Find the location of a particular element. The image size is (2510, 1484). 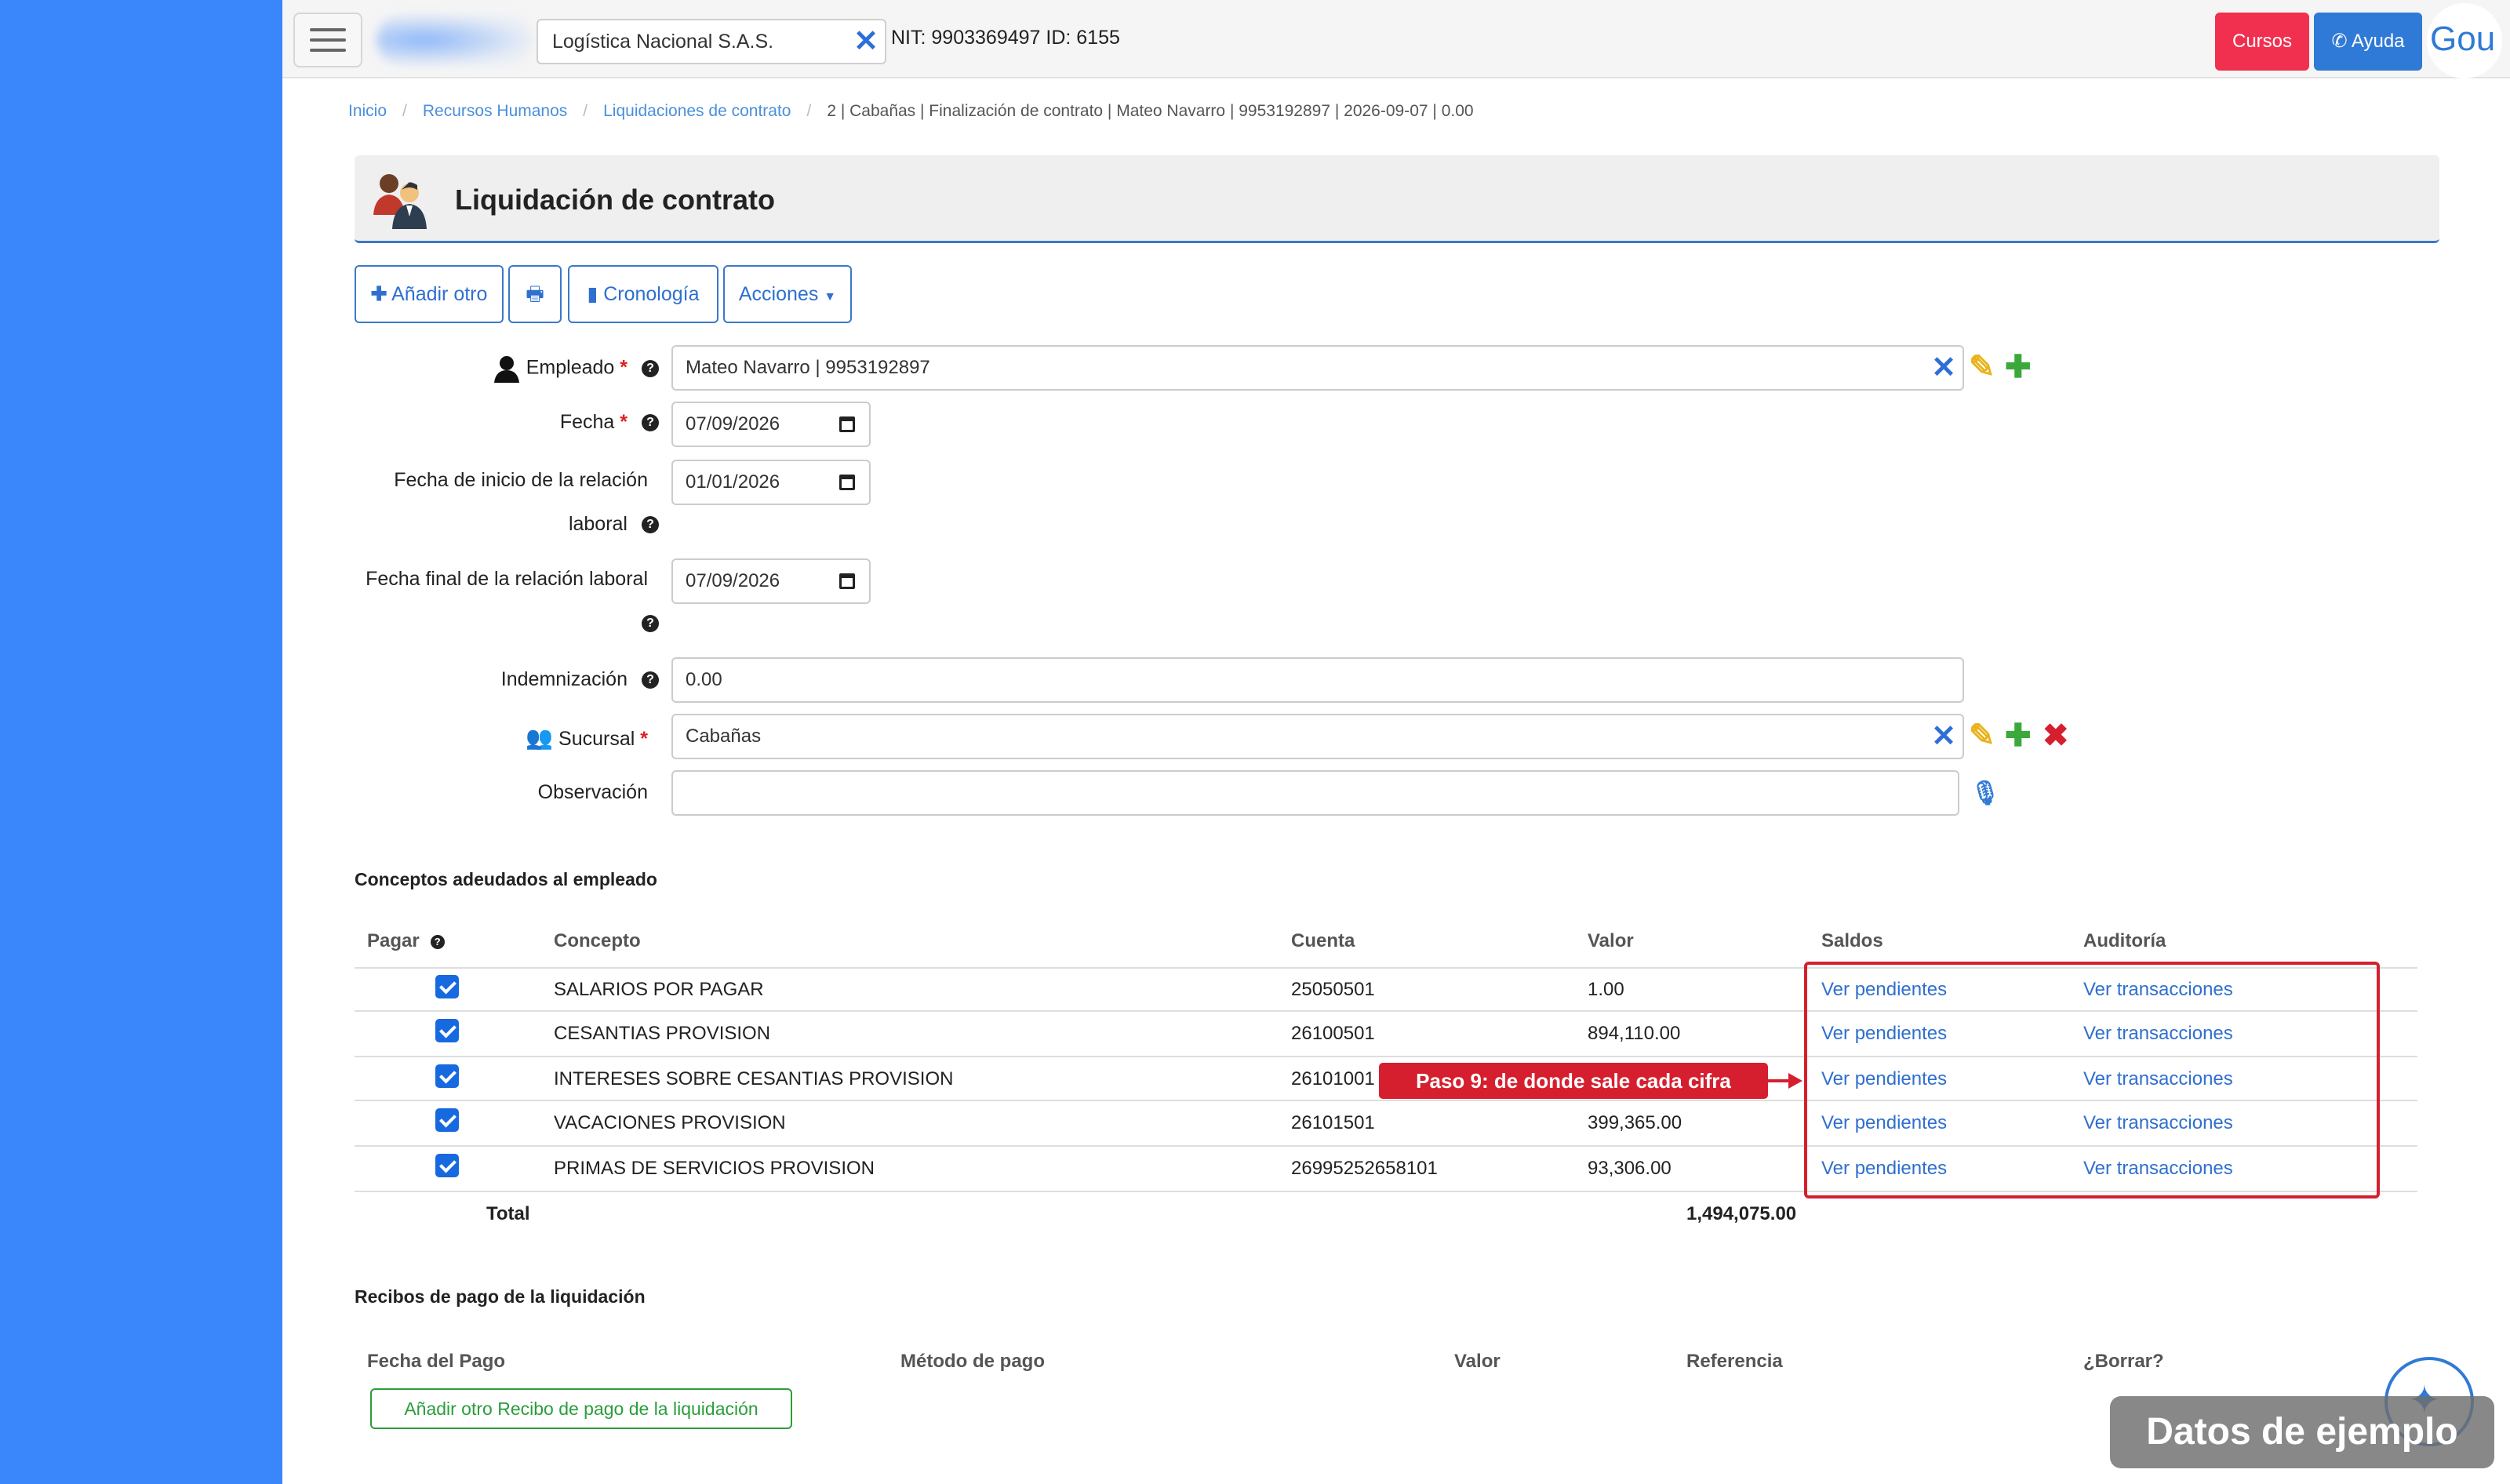

company-selector-value: Logística Nacional S.A.S. is located at coordinates (663, 42).